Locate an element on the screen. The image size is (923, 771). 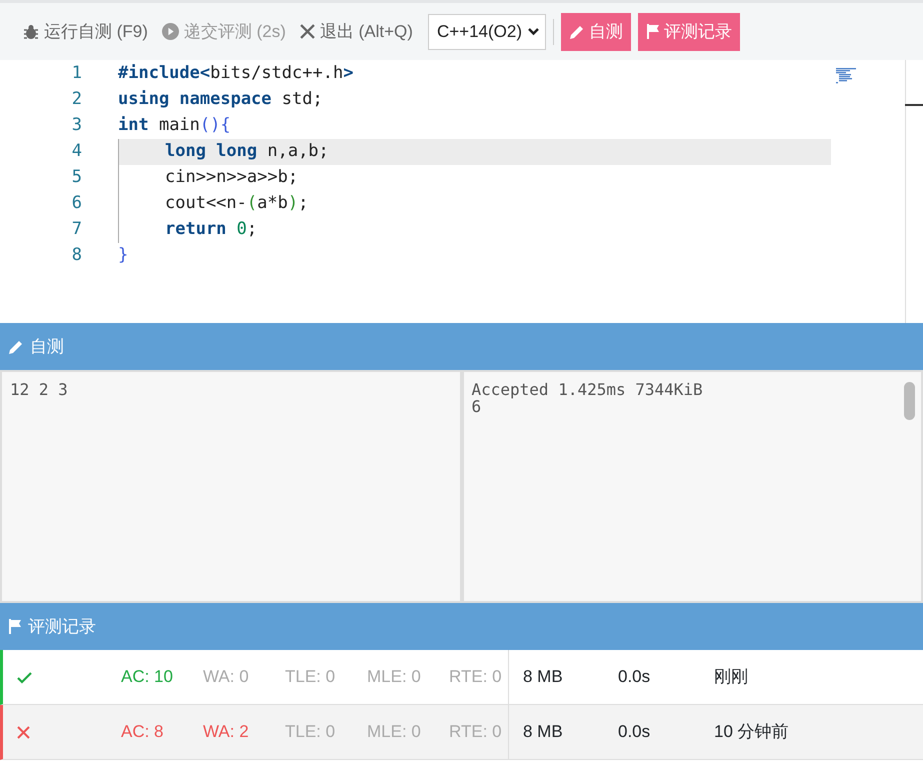
when-text: 10 分钟前 is located at coordinates (751, 732).